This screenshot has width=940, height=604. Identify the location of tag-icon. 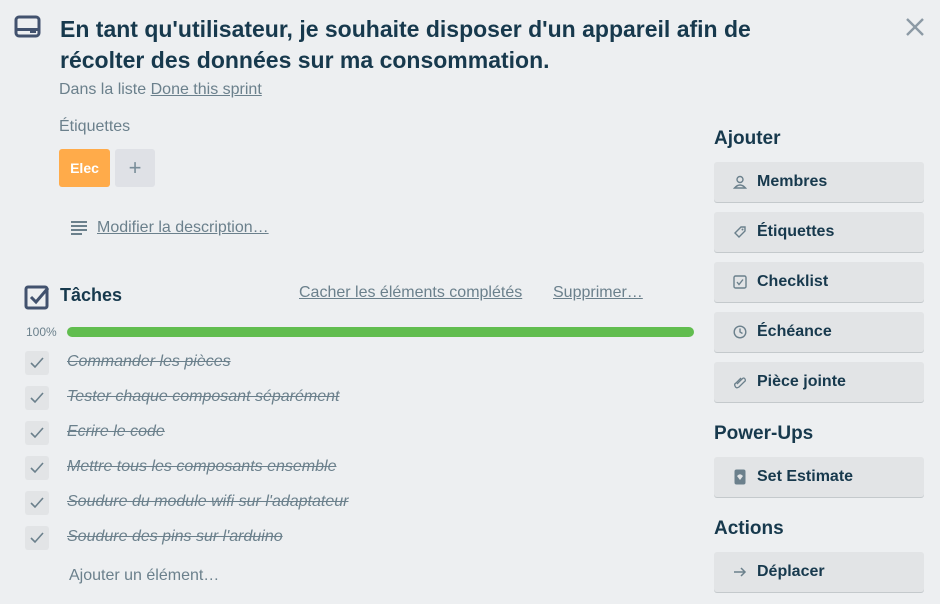
(740, 232).